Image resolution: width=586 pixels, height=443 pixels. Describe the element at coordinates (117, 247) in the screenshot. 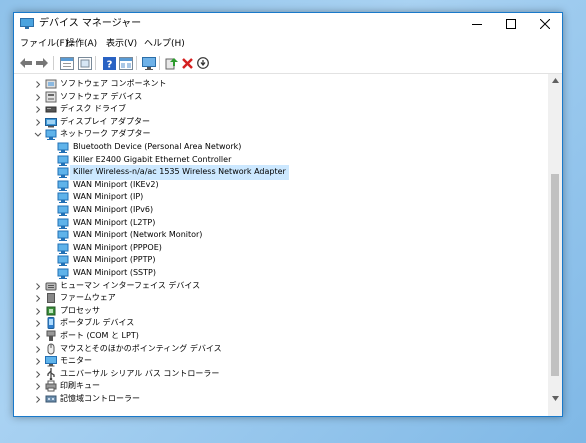

I see `tree-item-label: WAN Miniport (PPPOE)` at that location.